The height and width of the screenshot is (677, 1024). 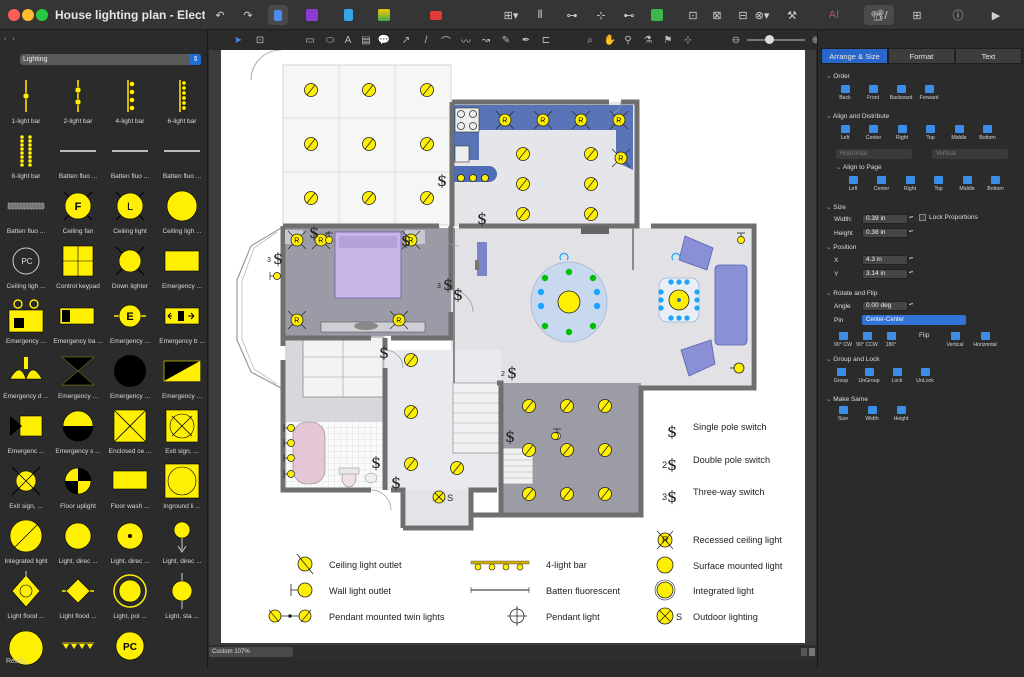 I want to click on play-icon: ▶, so click(x=996, y=15).